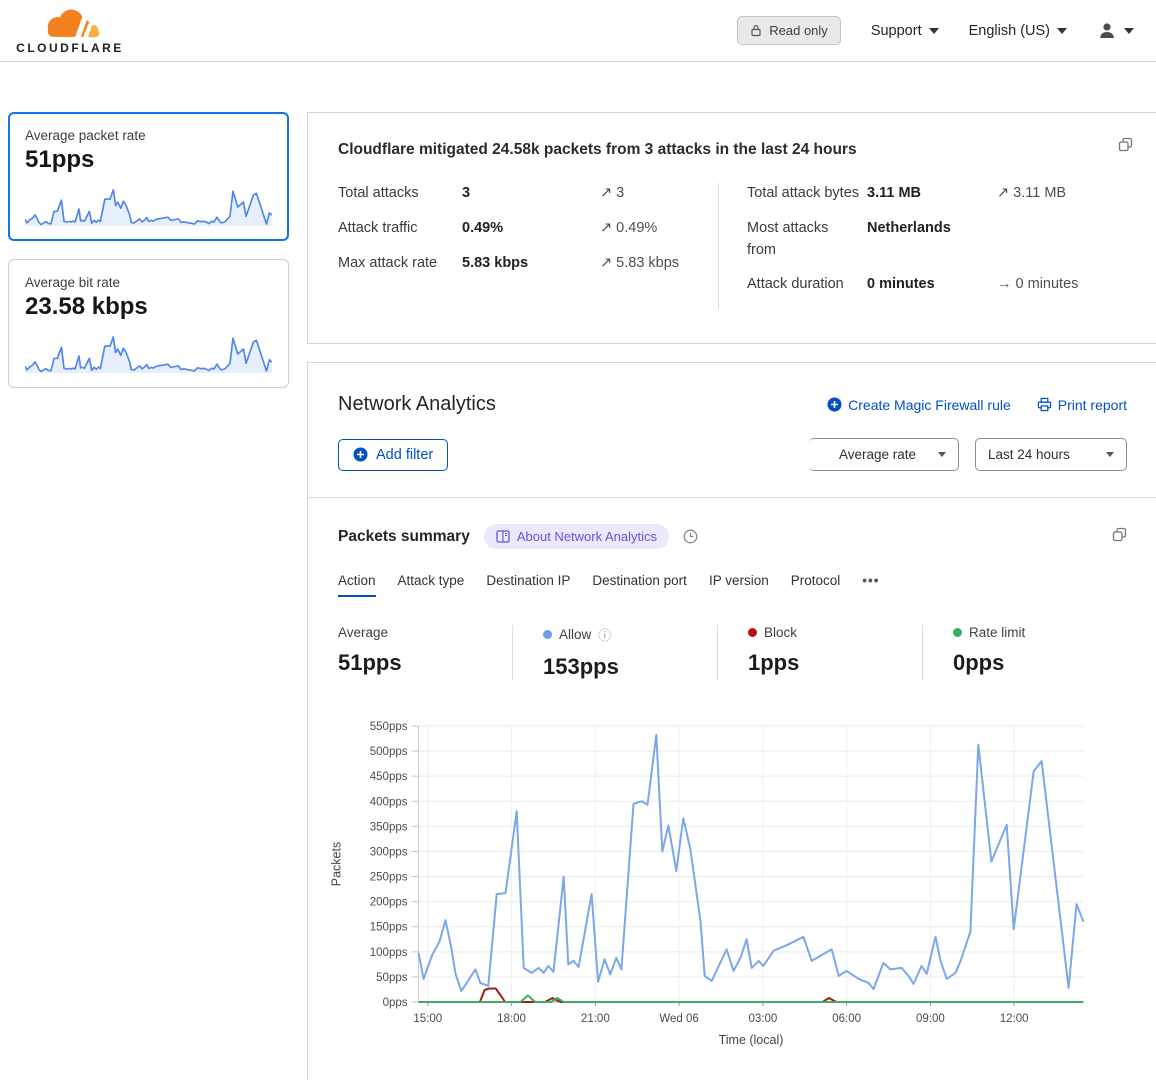  I want to click on badge-label: About Network Analytics, so click(587, 536).